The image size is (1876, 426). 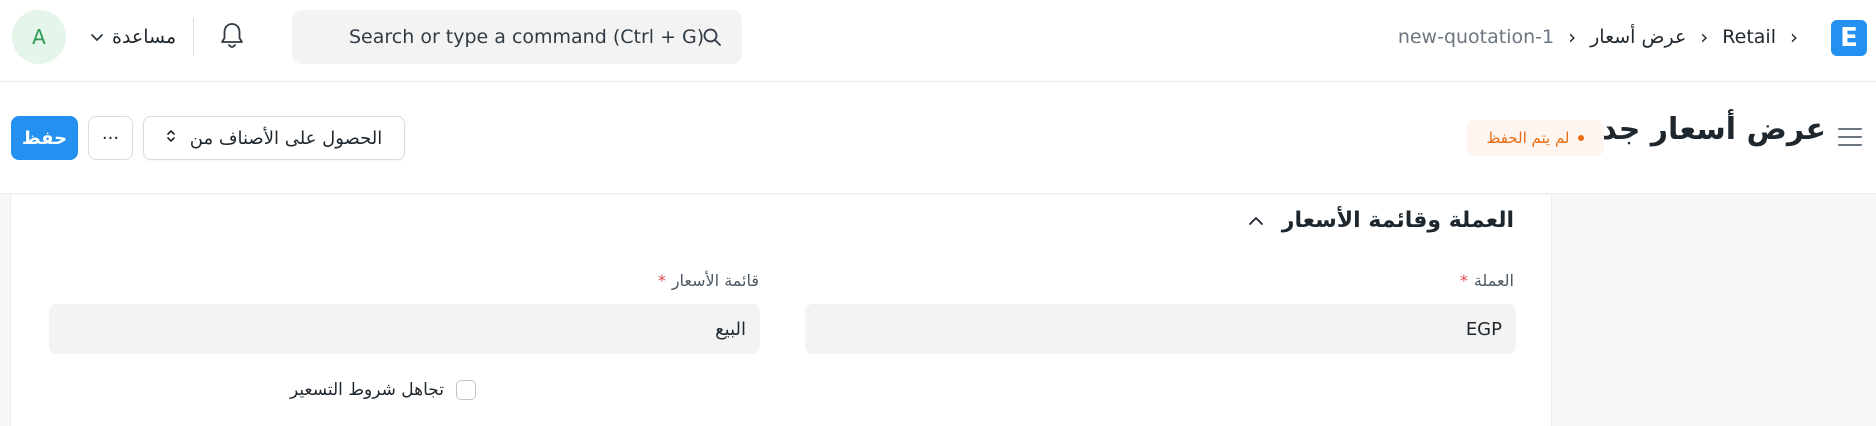 What do you see at coordinates (1749, 37) in the screenshot?
I see `breadcrumb-item-retail: Retail` at bounding box center [1749, 37].